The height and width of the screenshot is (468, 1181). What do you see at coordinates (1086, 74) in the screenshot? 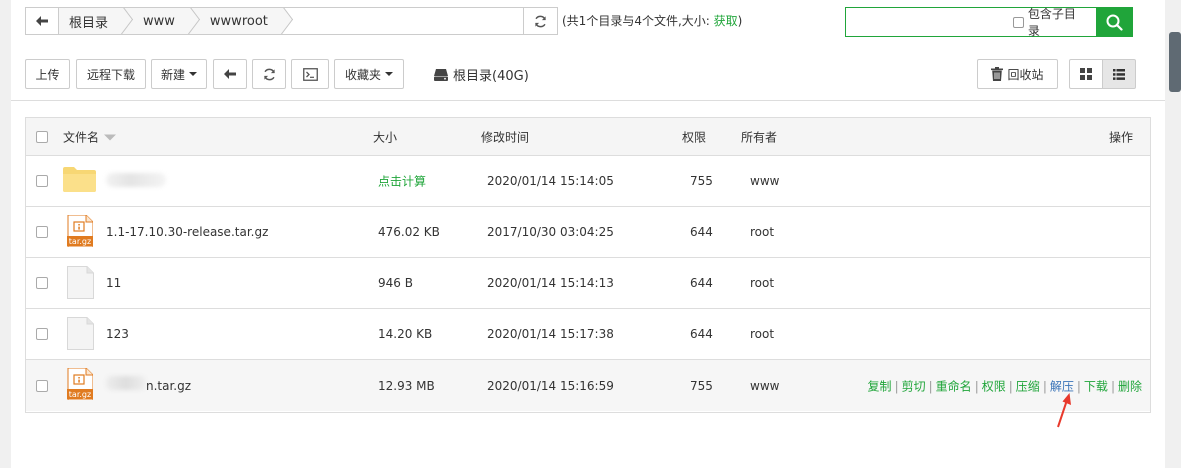
I see `grid-view-button` at bounding box center [1086, 74].